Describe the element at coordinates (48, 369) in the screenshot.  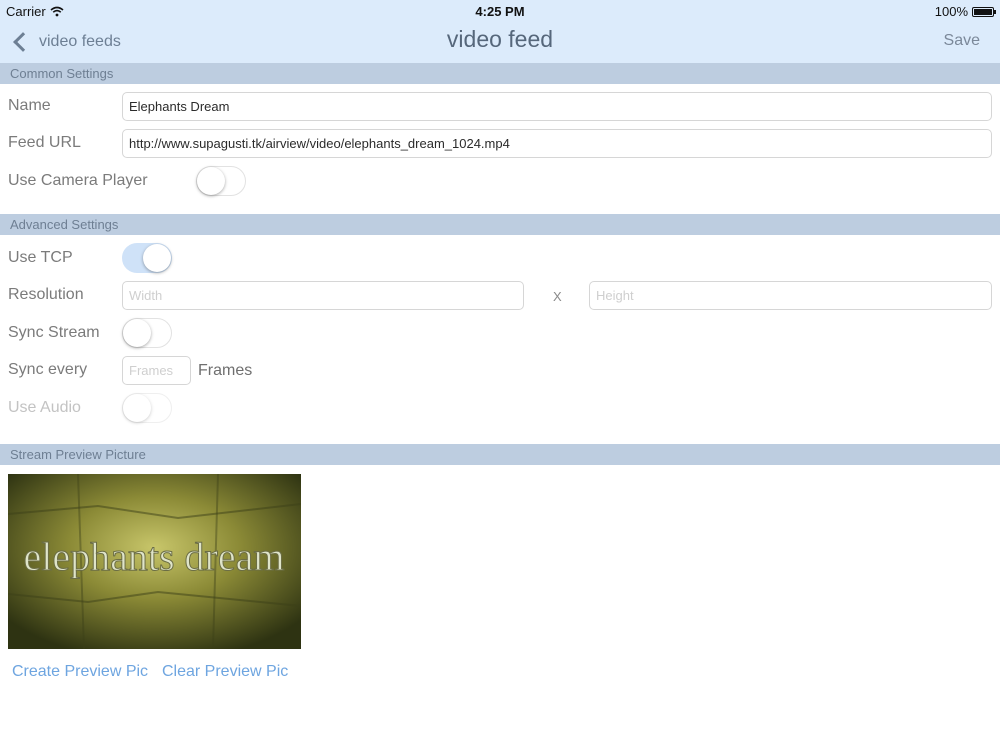
I see `sync-every-label: Sync every` at that location.